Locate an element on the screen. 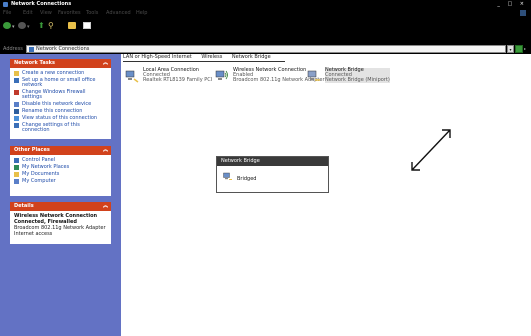 The width and height of the screenshot is (531, 336). task-label: Rename this connection is located at coordinates (52, 111).